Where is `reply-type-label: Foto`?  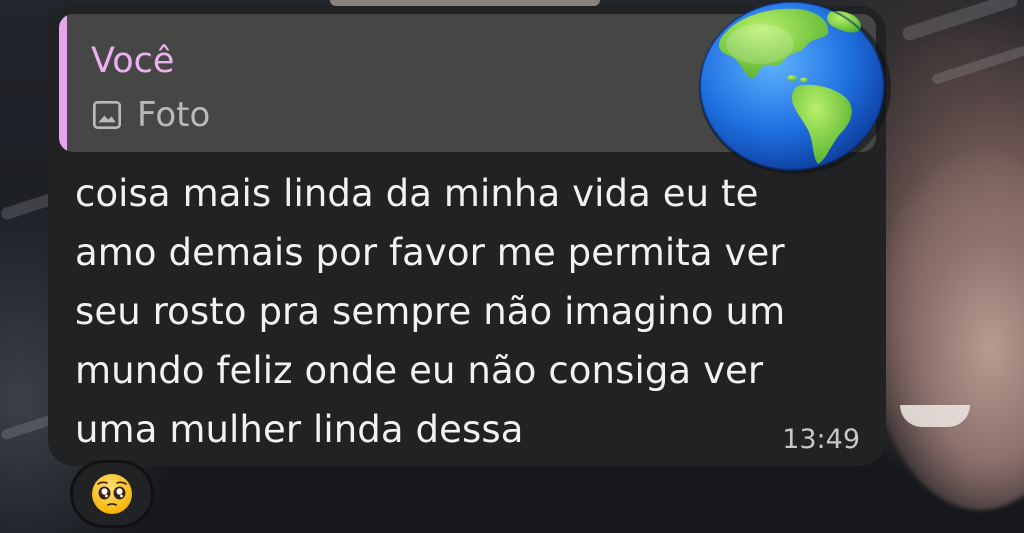
reply-type-label: Foto is located at coordinates (174, 115).